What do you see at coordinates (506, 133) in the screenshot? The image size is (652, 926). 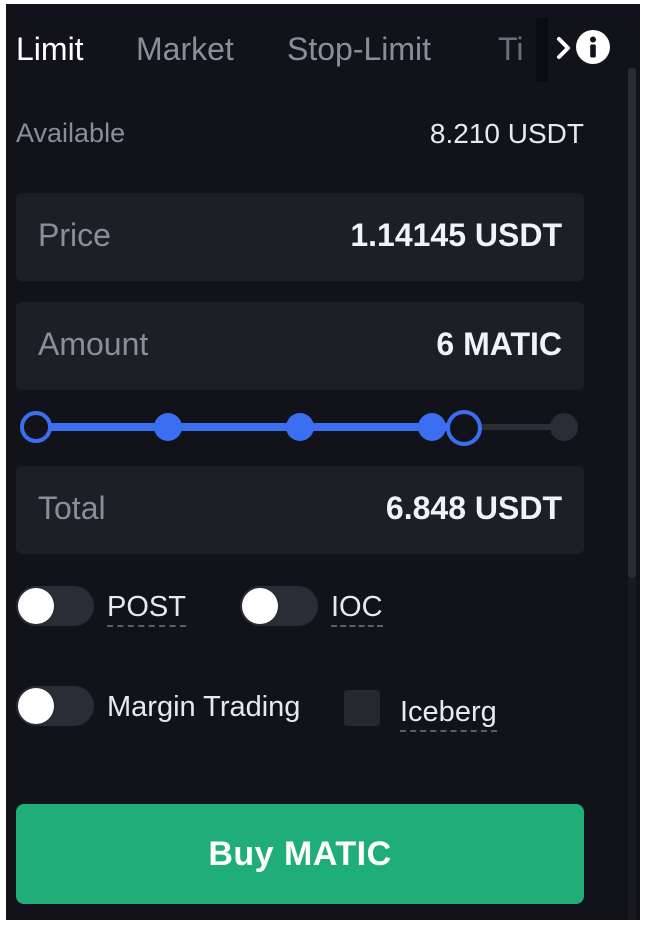 I see `available-balance: 8.210 USDT` at bounding box center [506, 133].